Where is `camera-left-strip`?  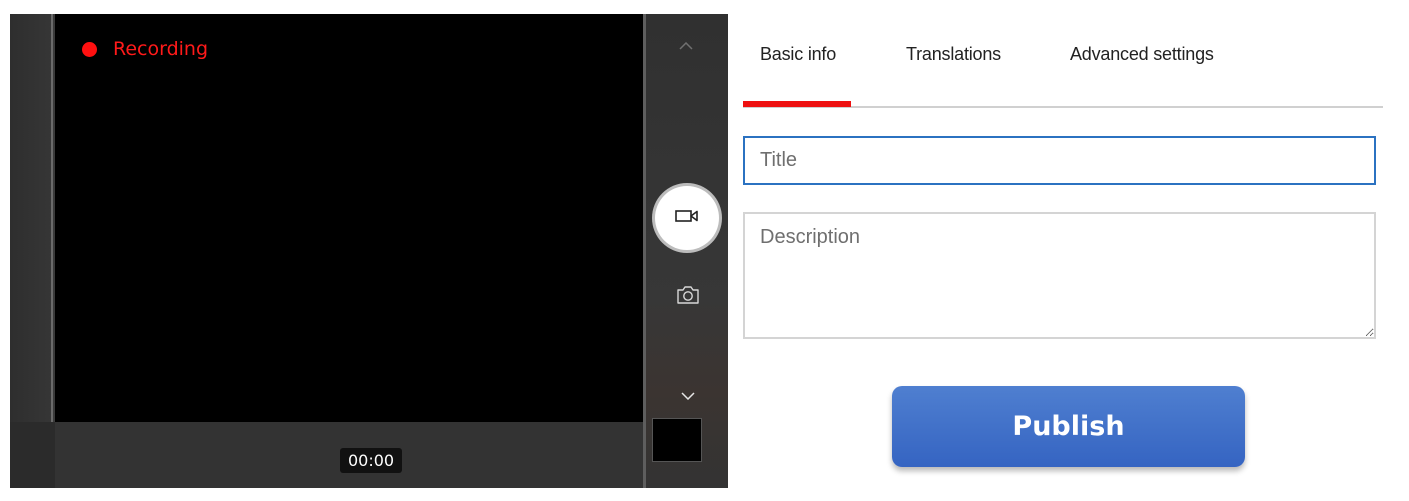
camera-left-strip is located at coordinates (31, 218).